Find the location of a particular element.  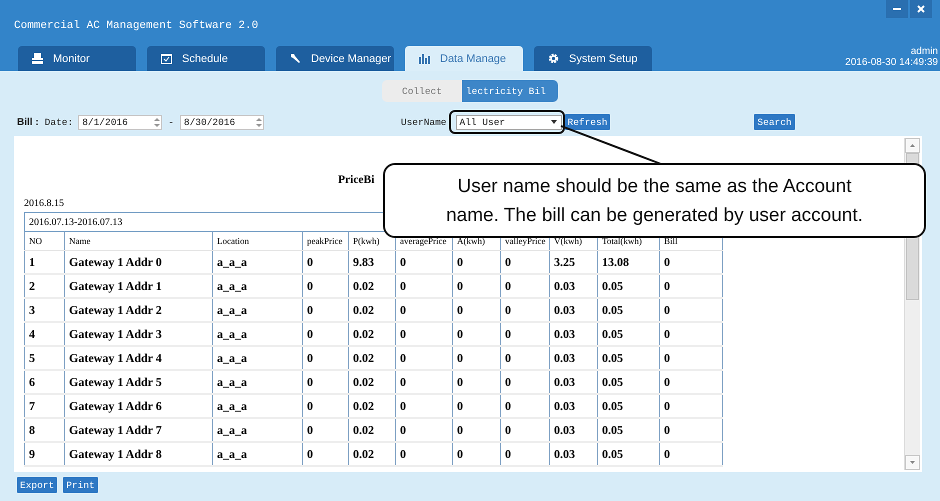

date-label: Date: is located at coordinates (59, 122).